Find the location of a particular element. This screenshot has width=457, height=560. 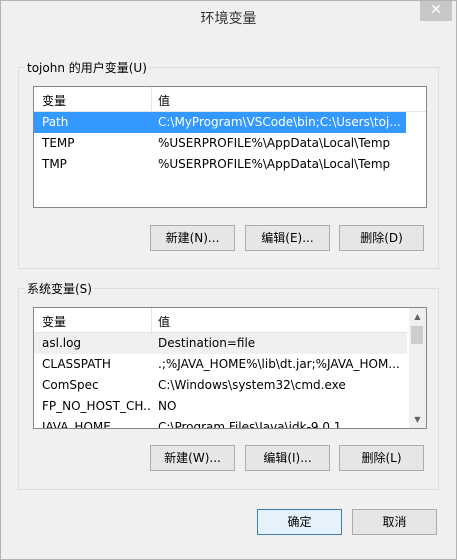

close-button: ✕ is located at coordinates (436, 11).